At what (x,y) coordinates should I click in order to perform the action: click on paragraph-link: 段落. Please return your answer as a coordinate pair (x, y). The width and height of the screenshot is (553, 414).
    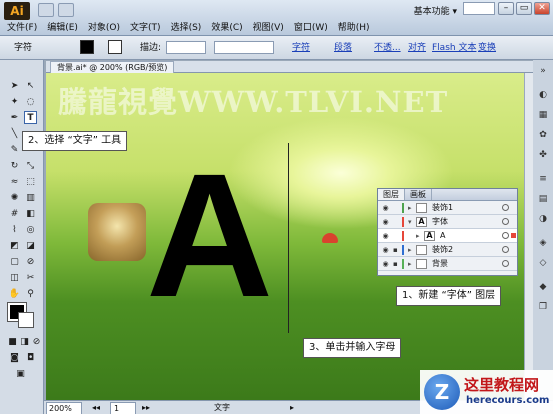
    Looking at the image, I should click on (343, 48).